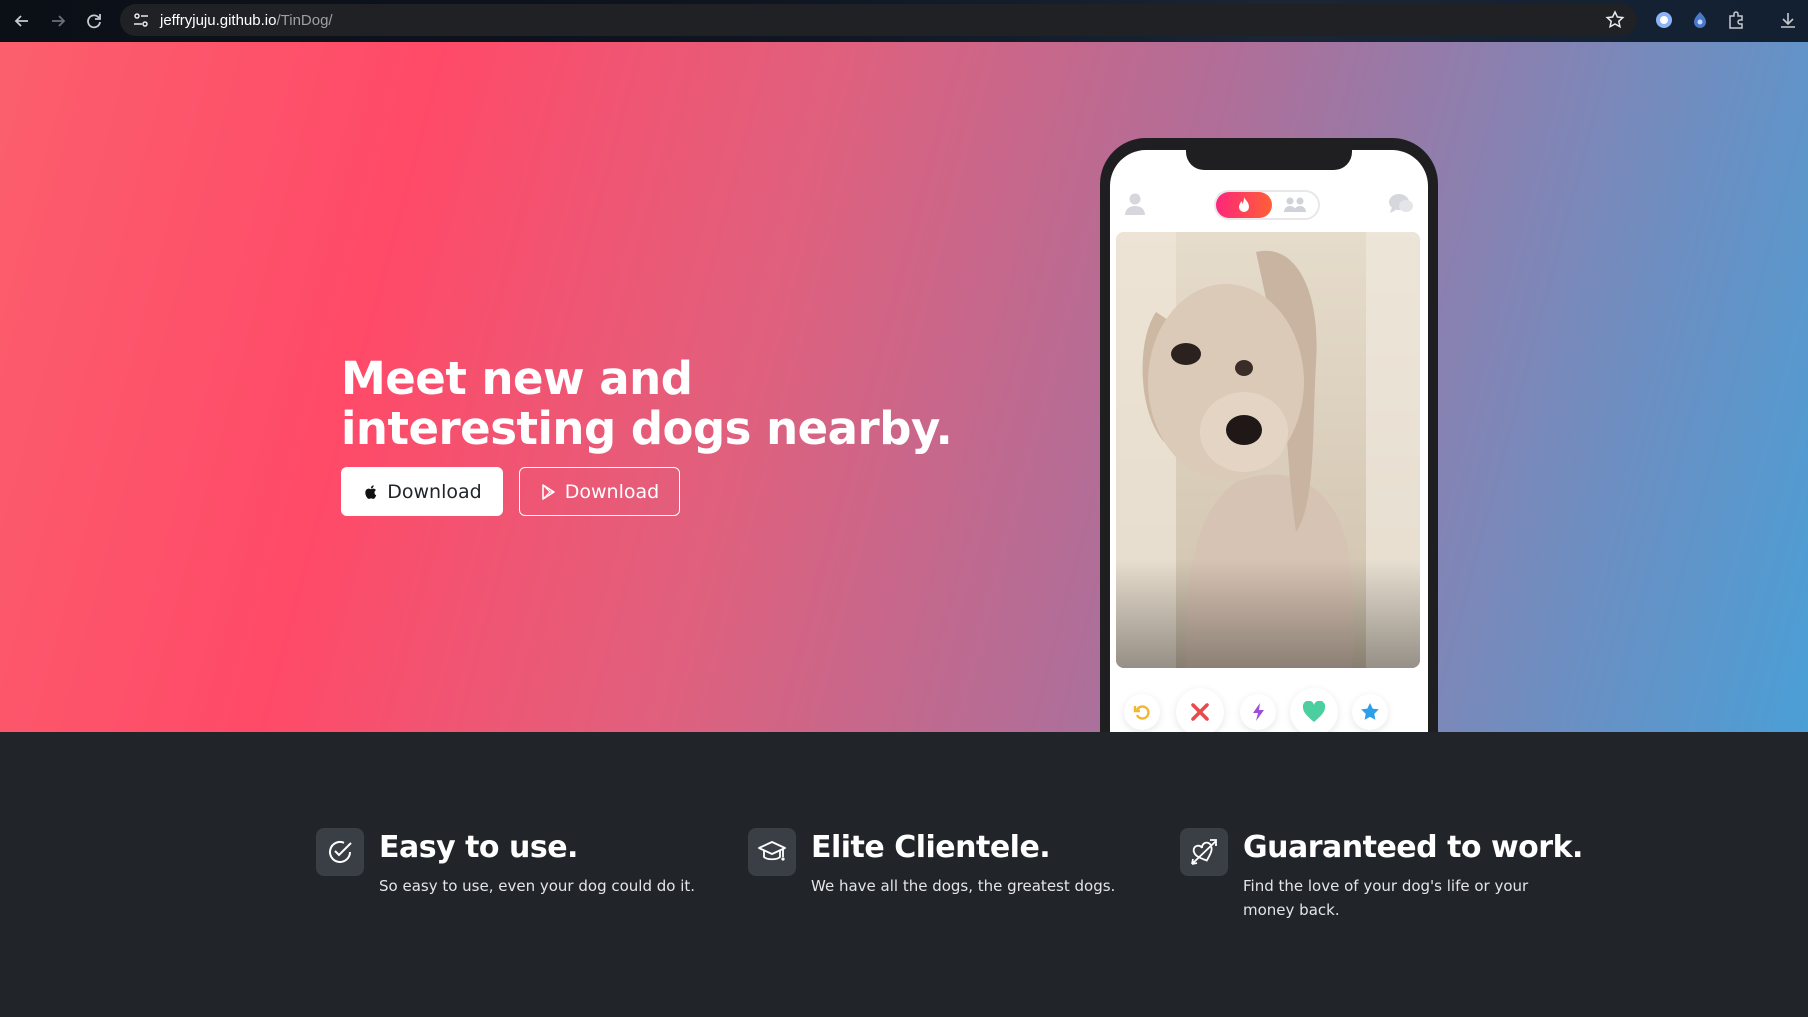  What do you see at coordinates (304, 20) in the screenshot?
I see `url-path: /TinDog/` at bounding box center [304, 20].